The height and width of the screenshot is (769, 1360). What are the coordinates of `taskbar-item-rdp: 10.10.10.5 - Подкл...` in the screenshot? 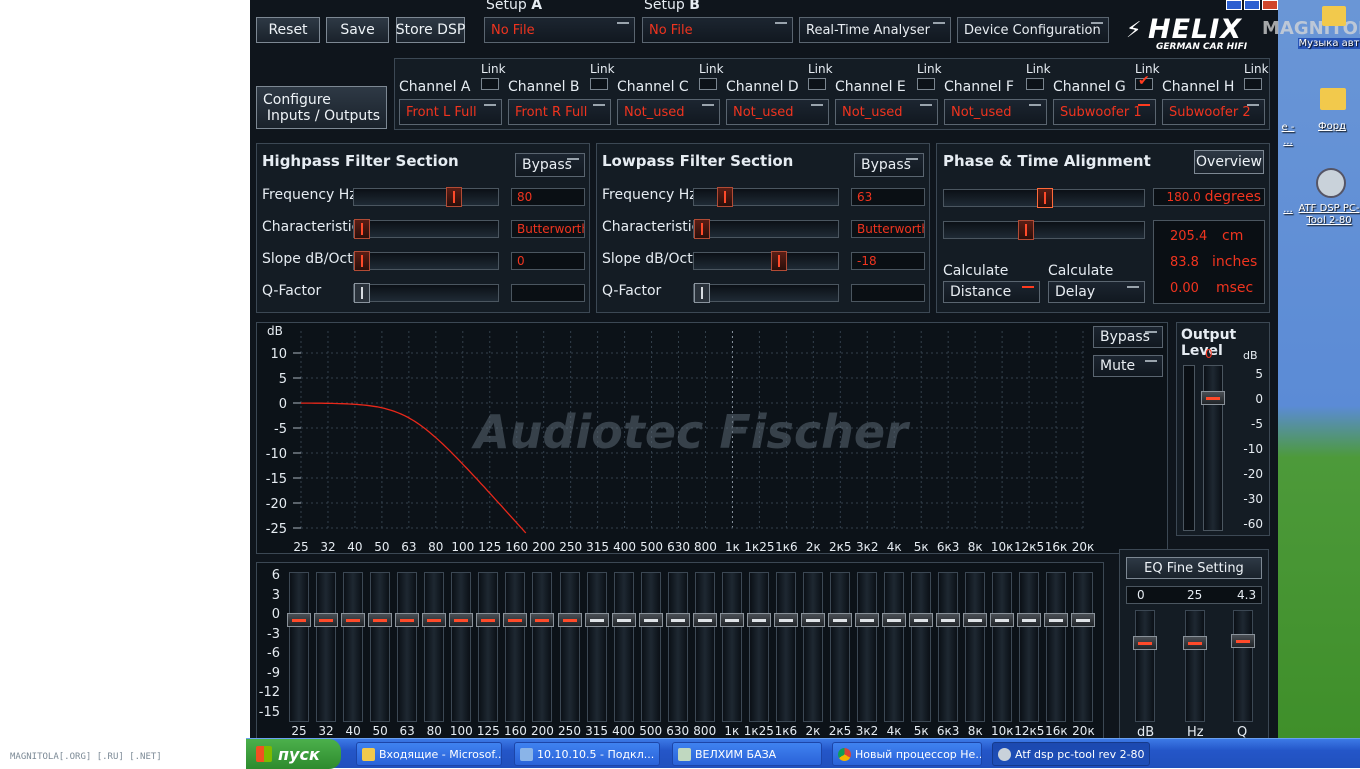 It's located at (587, 754).